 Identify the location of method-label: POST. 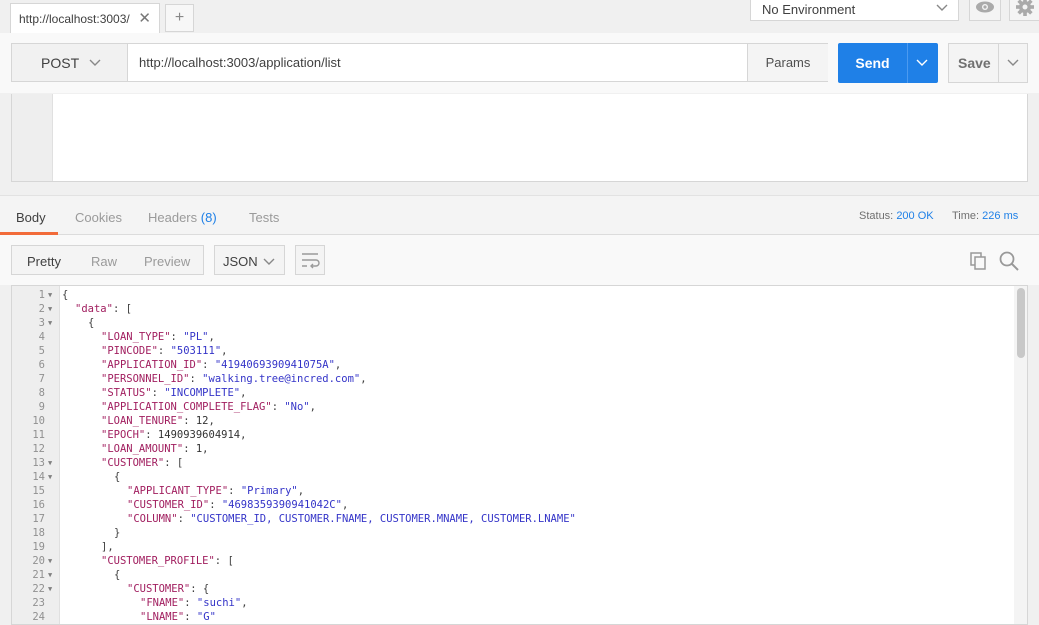
(60, 63).